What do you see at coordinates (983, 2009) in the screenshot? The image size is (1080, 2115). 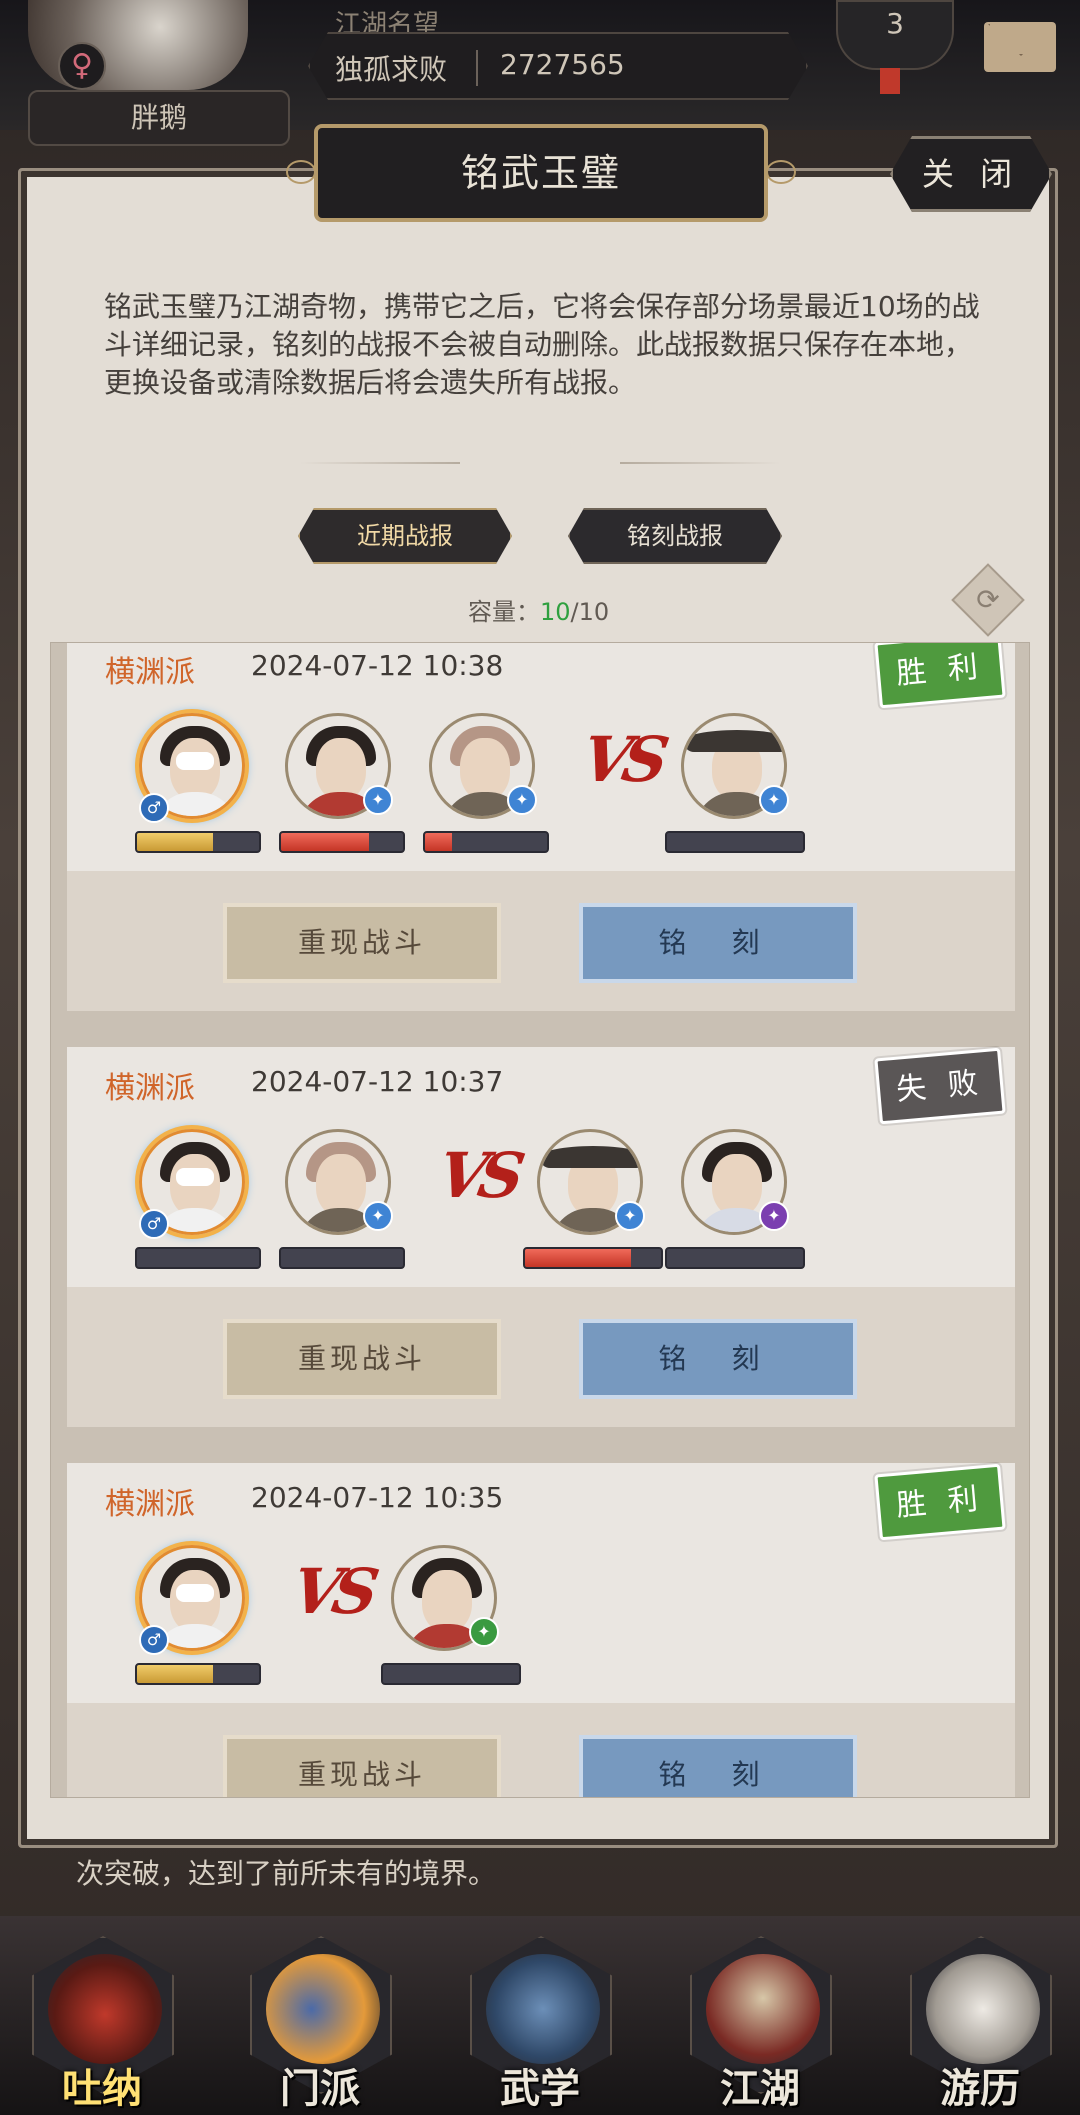 I see `white-horse-icon` at bounding box center [983, 2009].